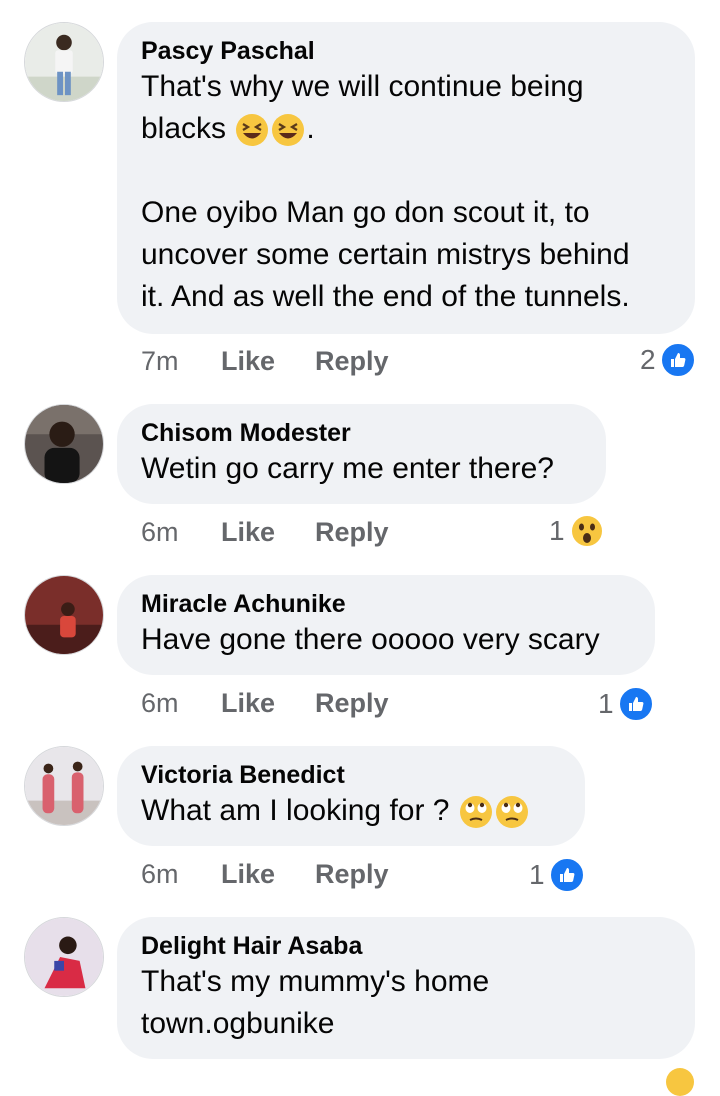 The width and height of the screenshot is (720, 1096). What do you see at coordinates (295, 810) in the screenshot?
I see `comment-text-line: What am I looking for ?` at bounding box center [295, 810].